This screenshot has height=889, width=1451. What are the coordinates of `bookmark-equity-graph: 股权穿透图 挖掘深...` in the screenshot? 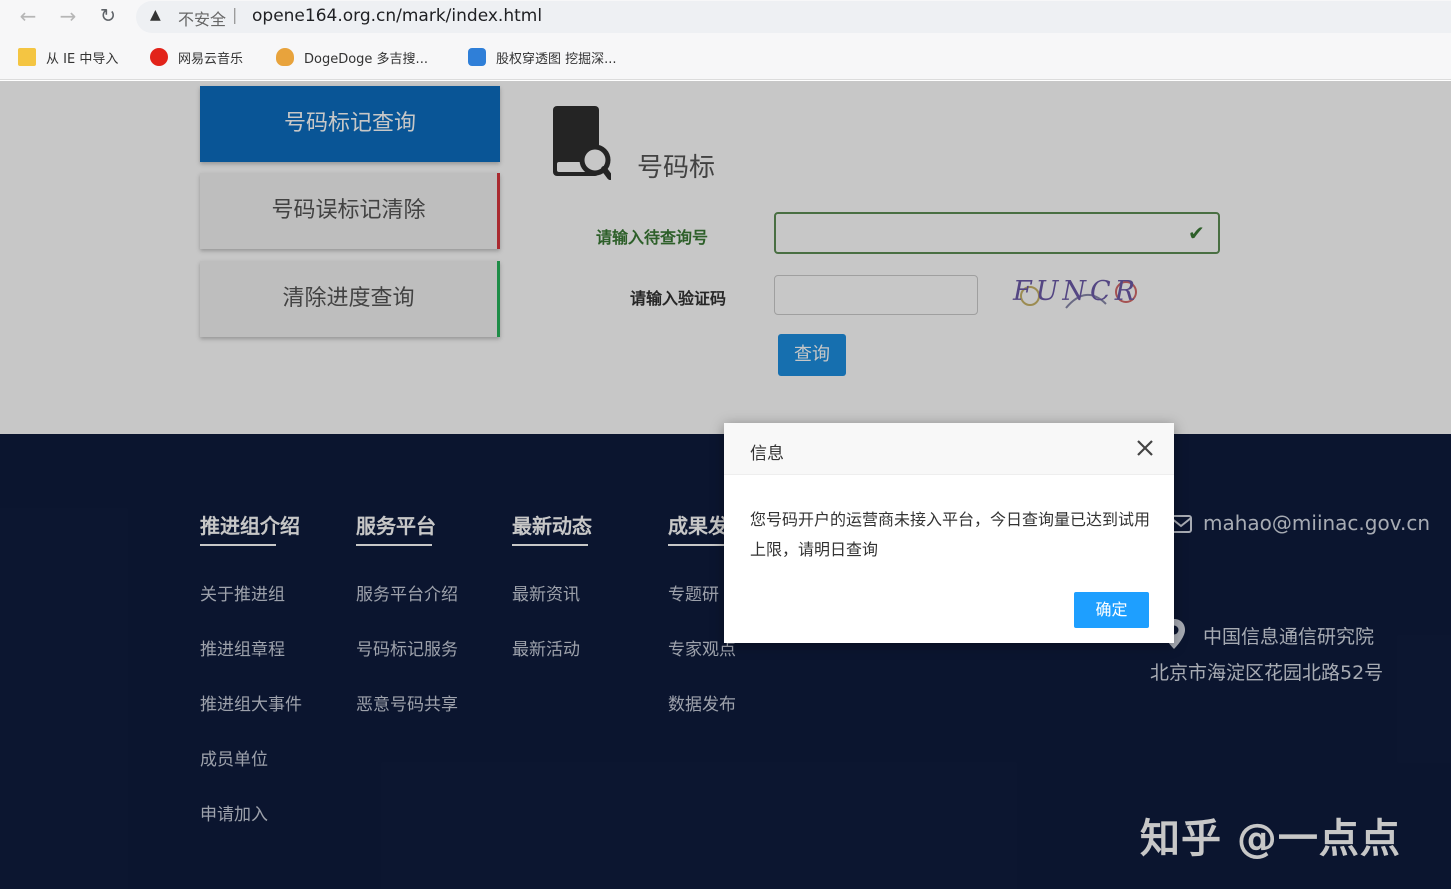 It's located at (542, 57).